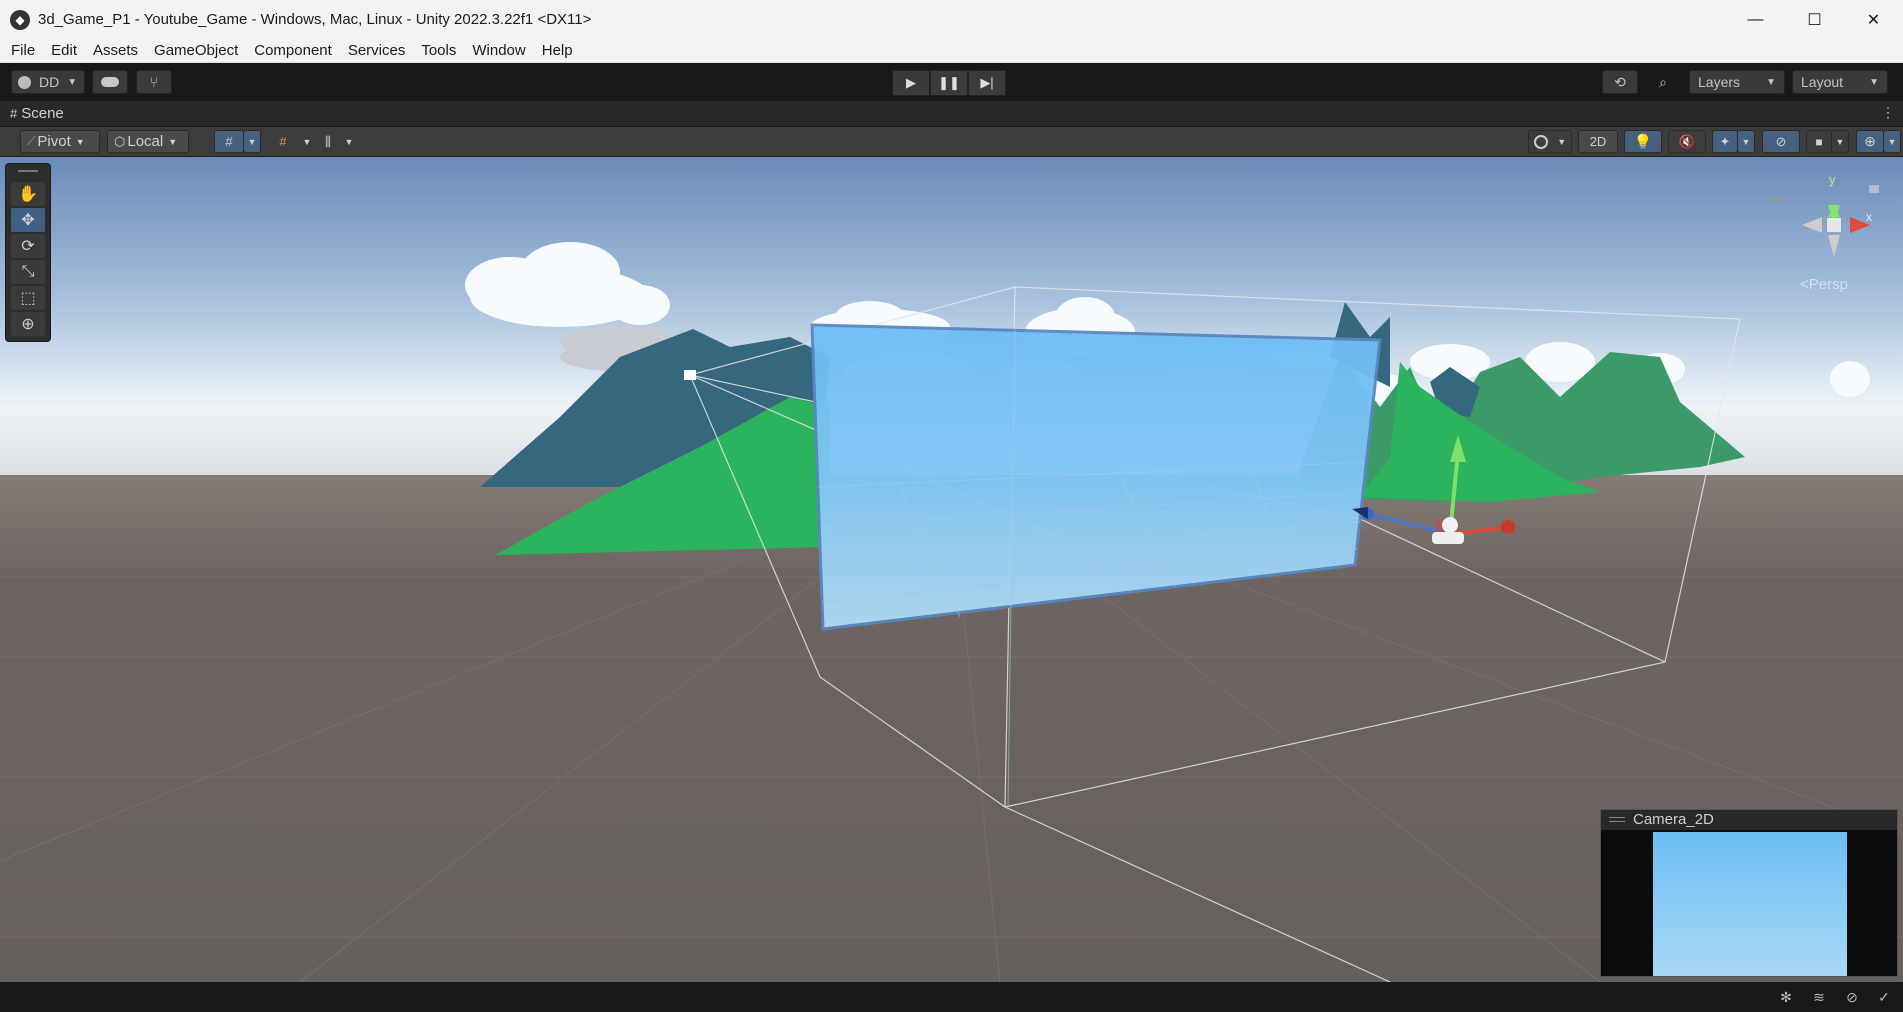  What do you see at coordinates (690, 375) in the screenshot?
I see `camera-icon` at bounding box center [690, 375].